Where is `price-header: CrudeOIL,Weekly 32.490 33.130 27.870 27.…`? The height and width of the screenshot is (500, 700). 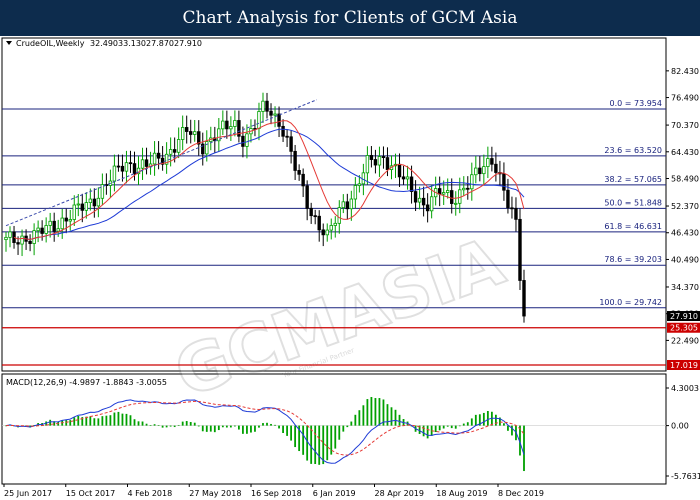 price-header: CrudeOIL,Weekly 32.490 33.130 27.870 27.… is located at coordinates (104, 43).